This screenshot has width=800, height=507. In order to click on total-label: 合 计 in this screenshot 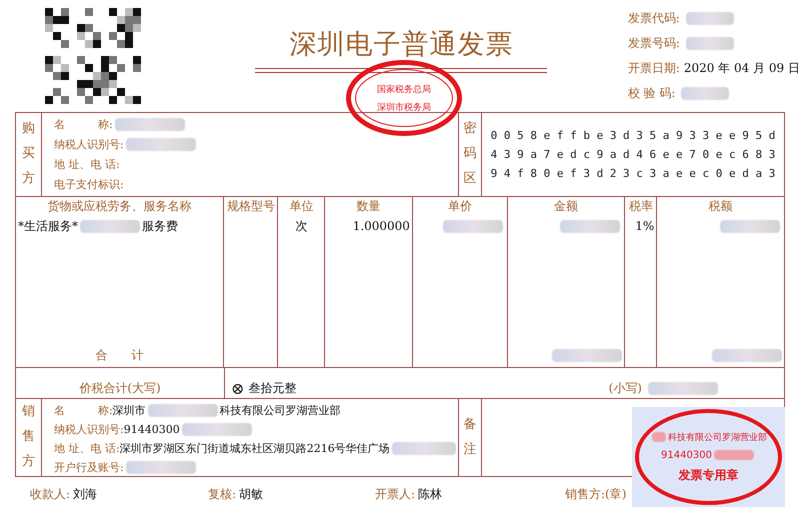, I will do `click(120, 355)`.